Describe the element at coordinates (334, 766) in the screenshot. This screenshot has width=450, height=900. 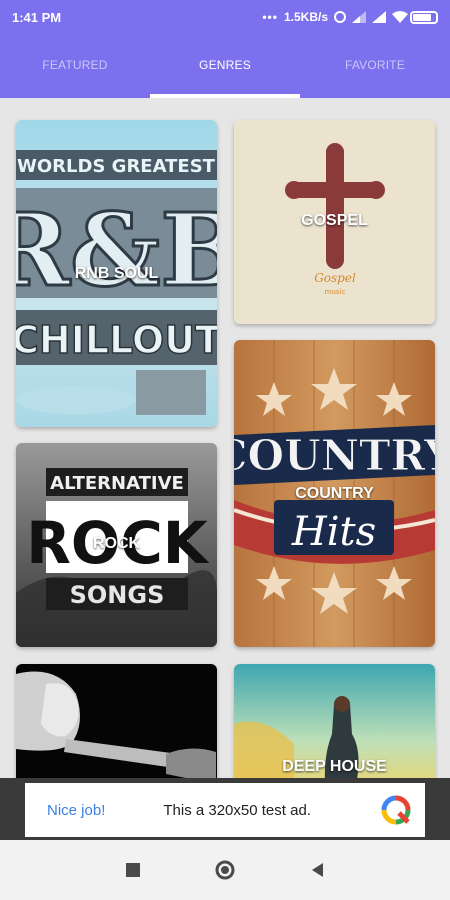
I see `genre-title: DEEP HOUSE` at that location.